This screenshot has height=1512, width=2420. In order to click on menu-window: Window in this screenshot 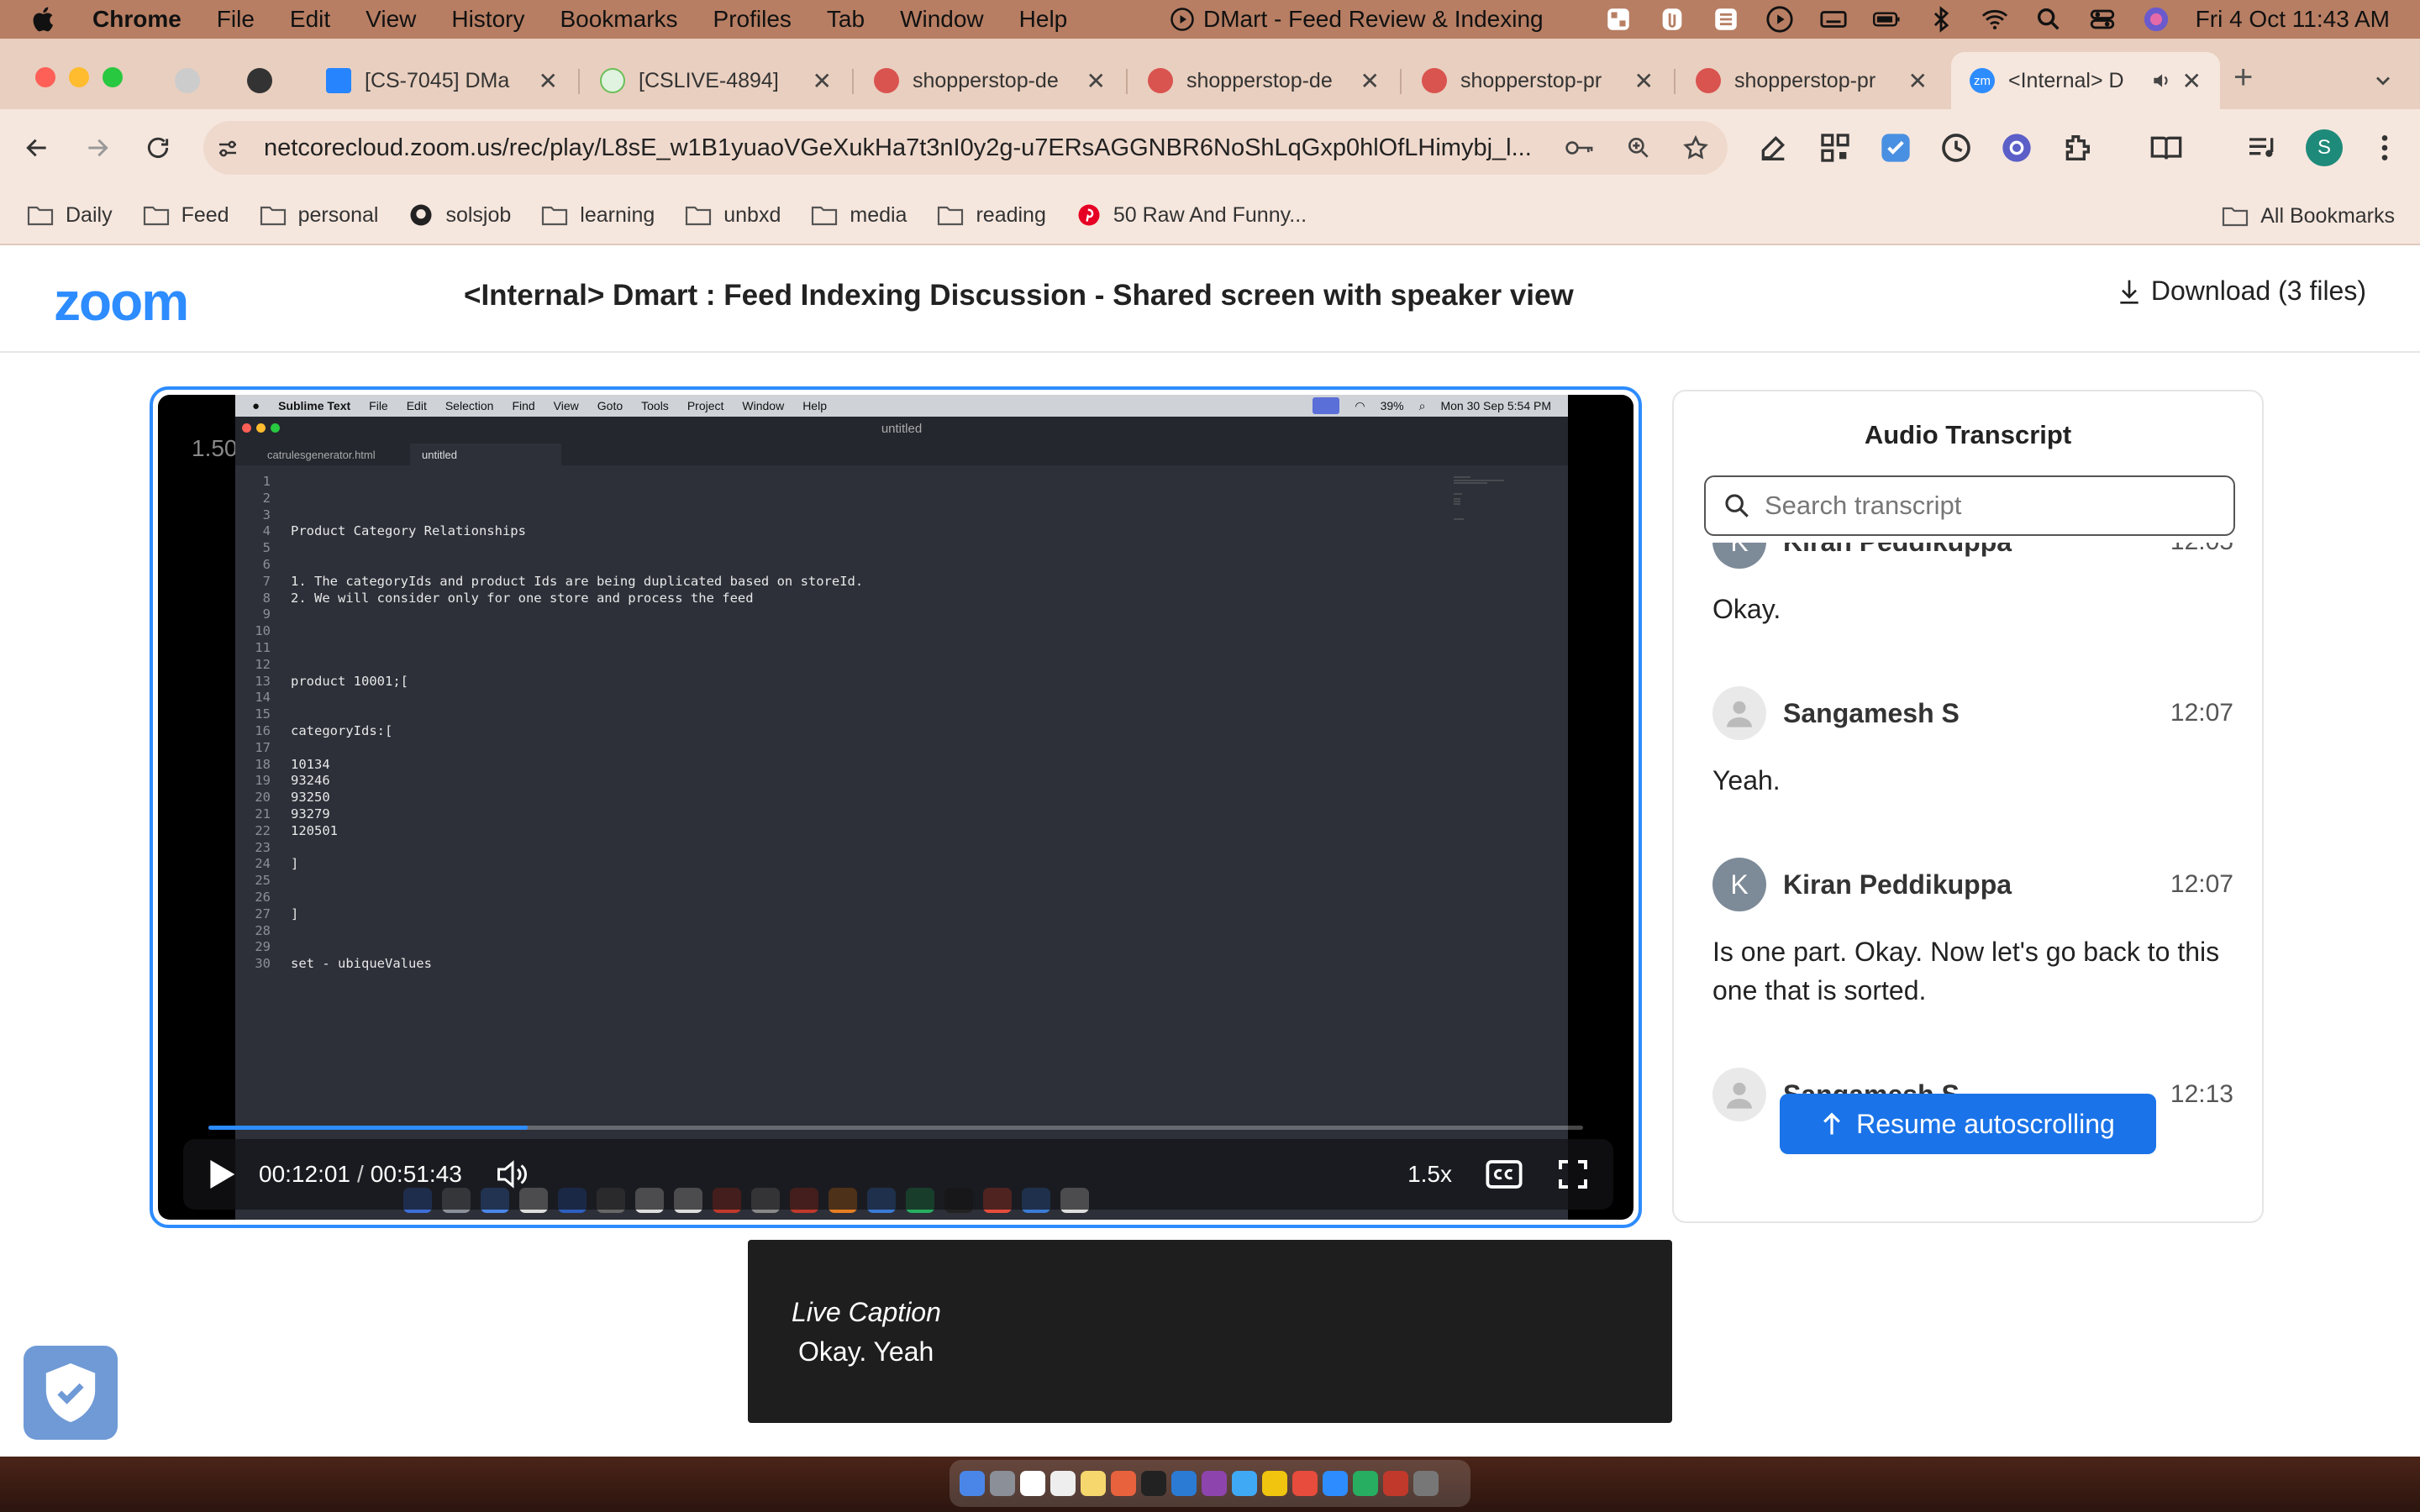, I will do `click(942, 19)`.